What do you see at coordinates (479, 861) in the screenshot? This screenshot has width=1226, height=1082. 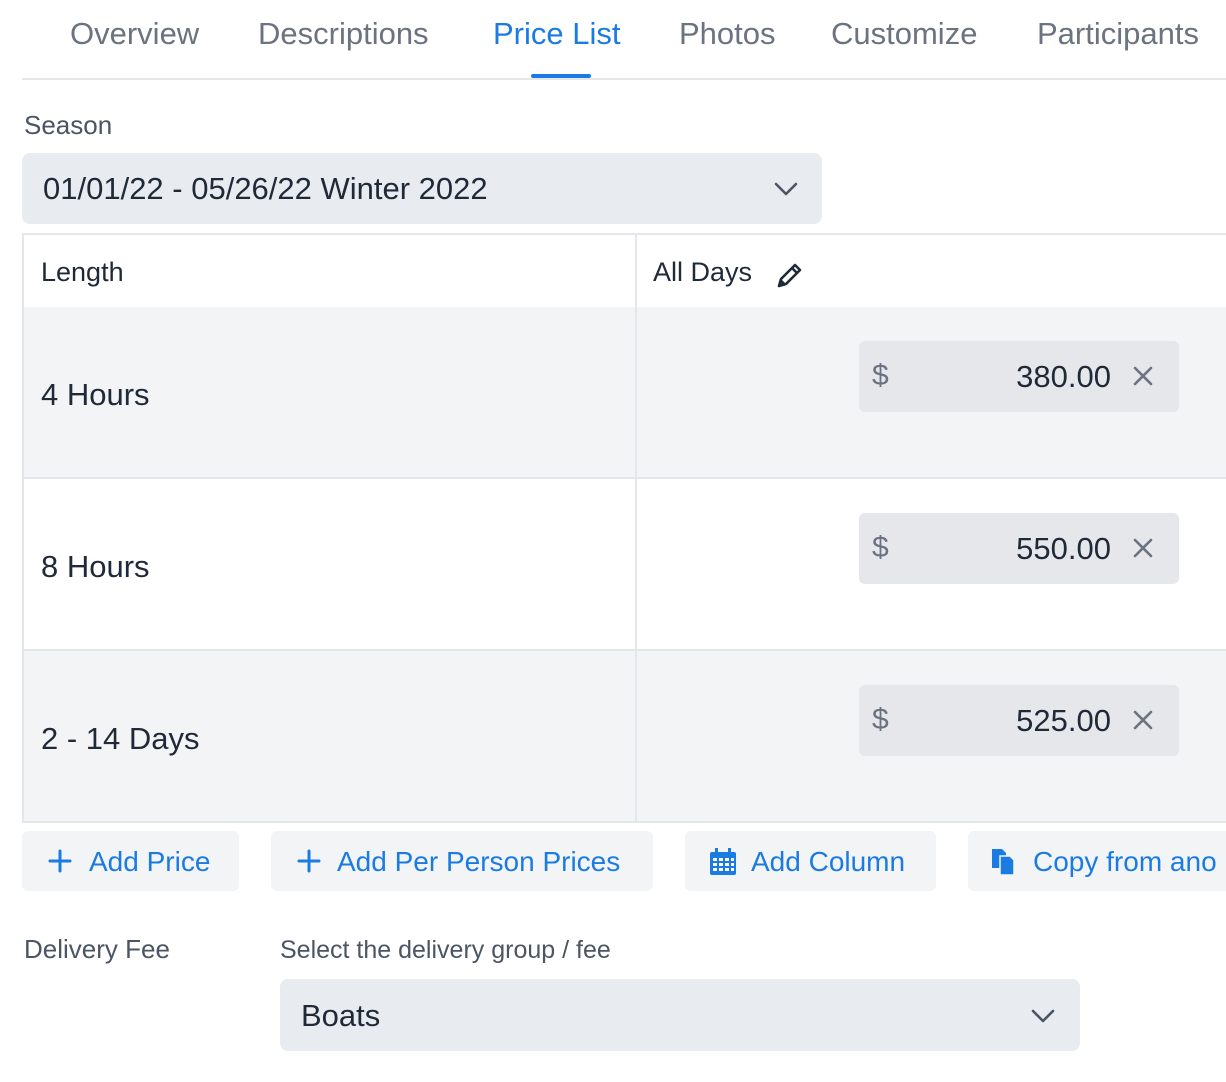 I see `add-per-person-prices-label: Add Per Person Prices` at bounding box center [479, 861].